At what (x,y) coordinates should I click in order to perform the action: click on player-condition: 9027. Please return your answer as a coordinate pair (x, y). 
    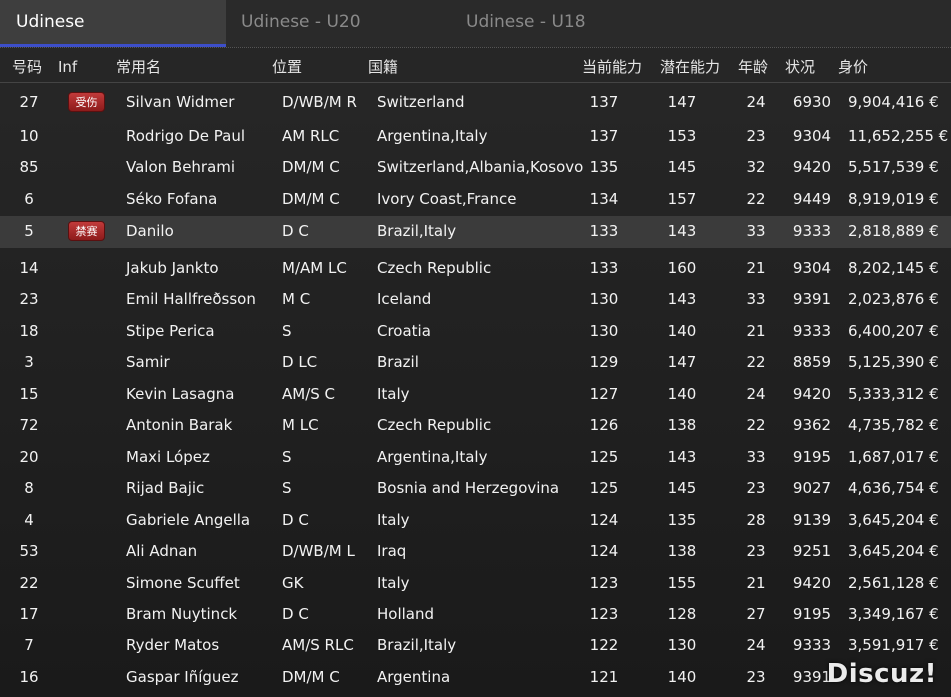
    Looking at the image, I should click on (812, 488).